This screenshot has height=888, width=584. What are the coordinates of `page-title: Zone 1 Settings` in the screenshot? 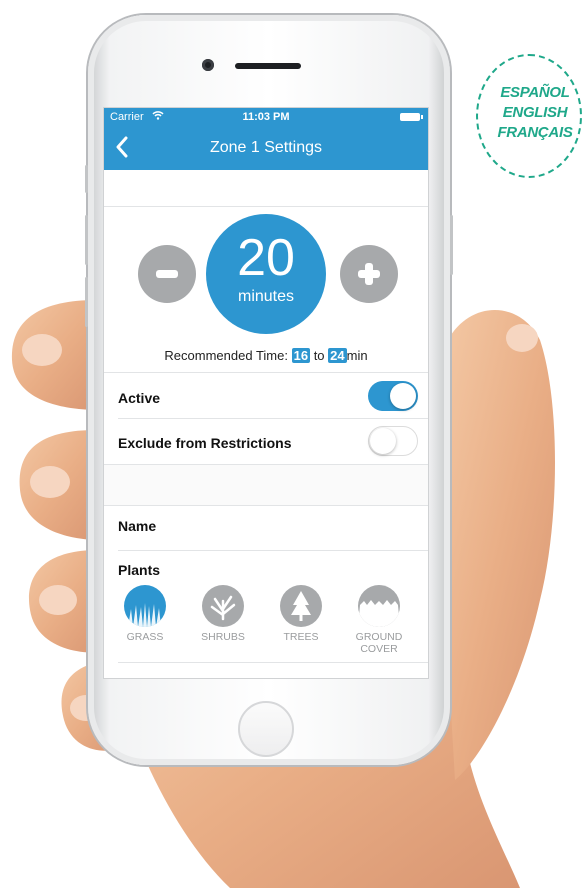 It's located at (266, 147).